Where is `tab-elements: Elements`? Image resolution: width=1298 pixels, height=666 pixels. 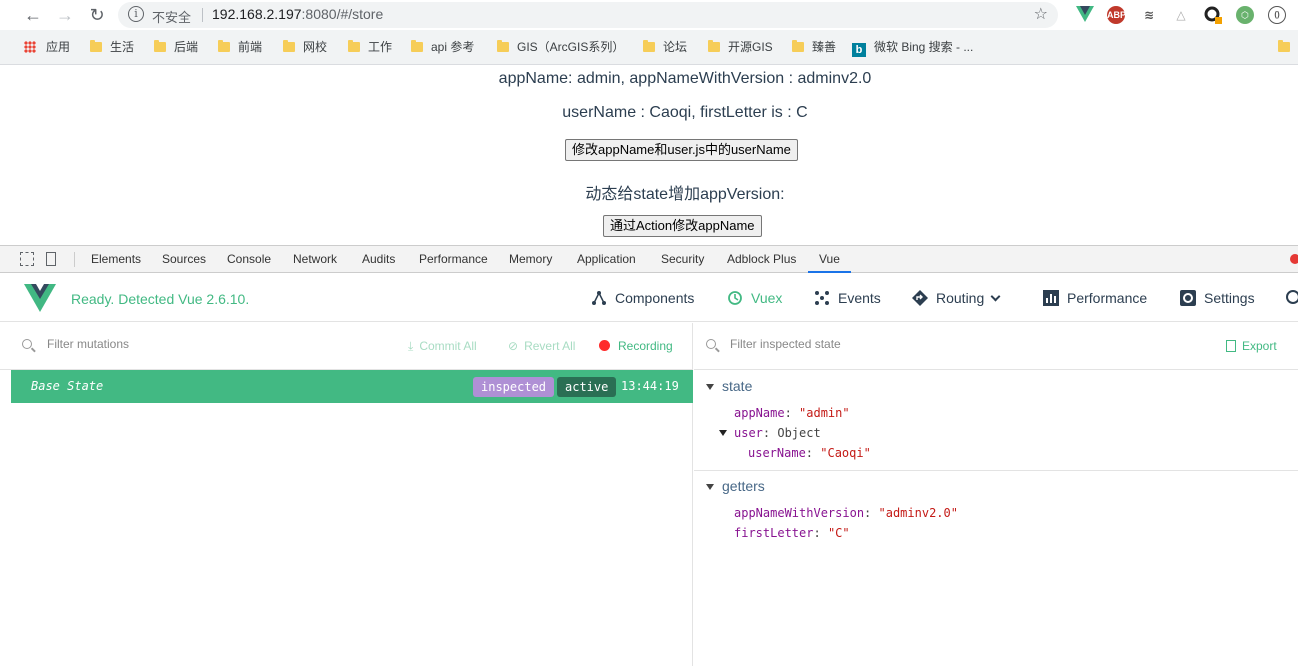
tab-elements: Elements is located at coordinates (116, 259).